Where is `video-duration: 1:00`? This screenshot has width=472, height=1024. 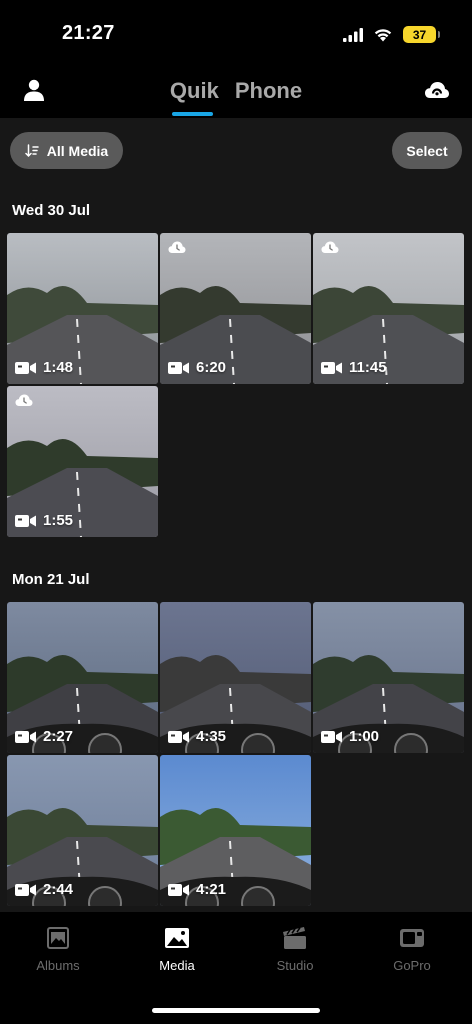 video-duration: 1:00 is located at coordinates (350, 736).